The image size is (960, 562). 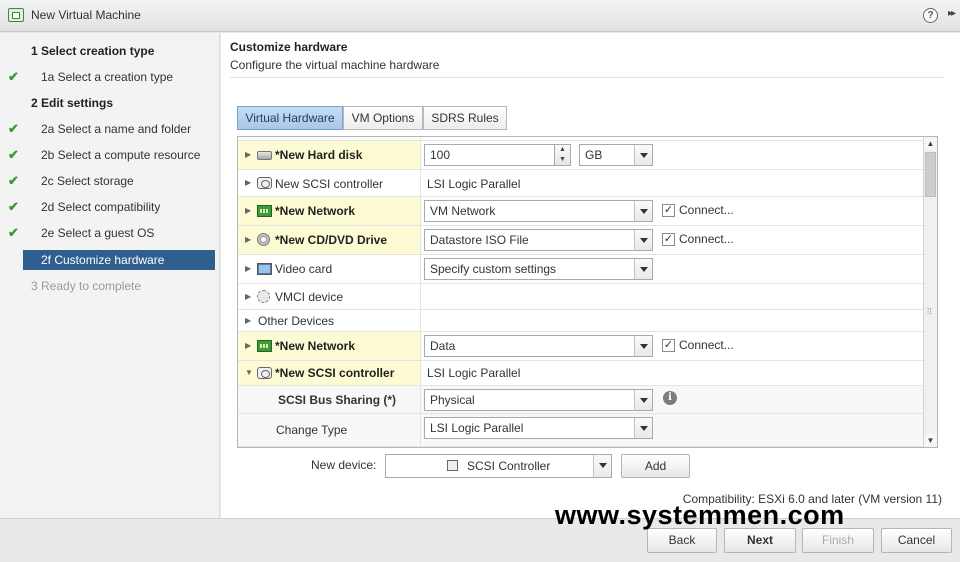 What do you see at coordinates (337, 400) in the screenshot?
I see `bus-sharing-label: SCSI Bus Sharing (*)` at bounding box center [337, 400].